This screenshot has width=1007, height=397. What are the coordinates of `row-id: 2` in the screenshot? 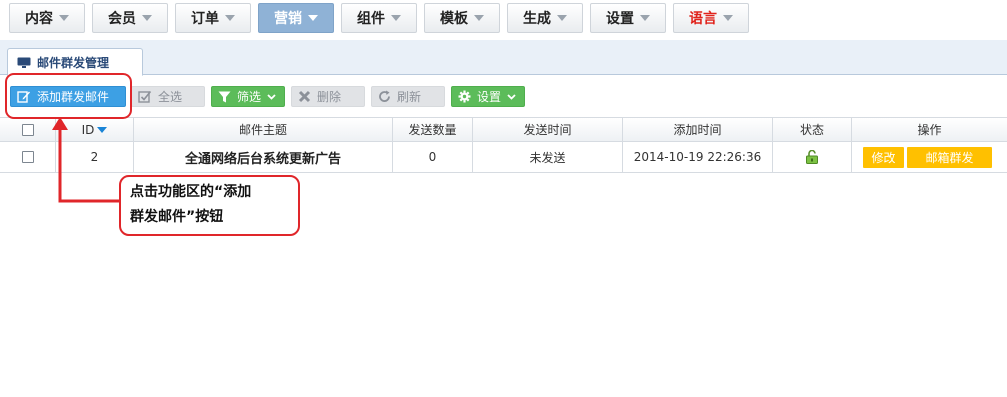 It's located at (95, 157).